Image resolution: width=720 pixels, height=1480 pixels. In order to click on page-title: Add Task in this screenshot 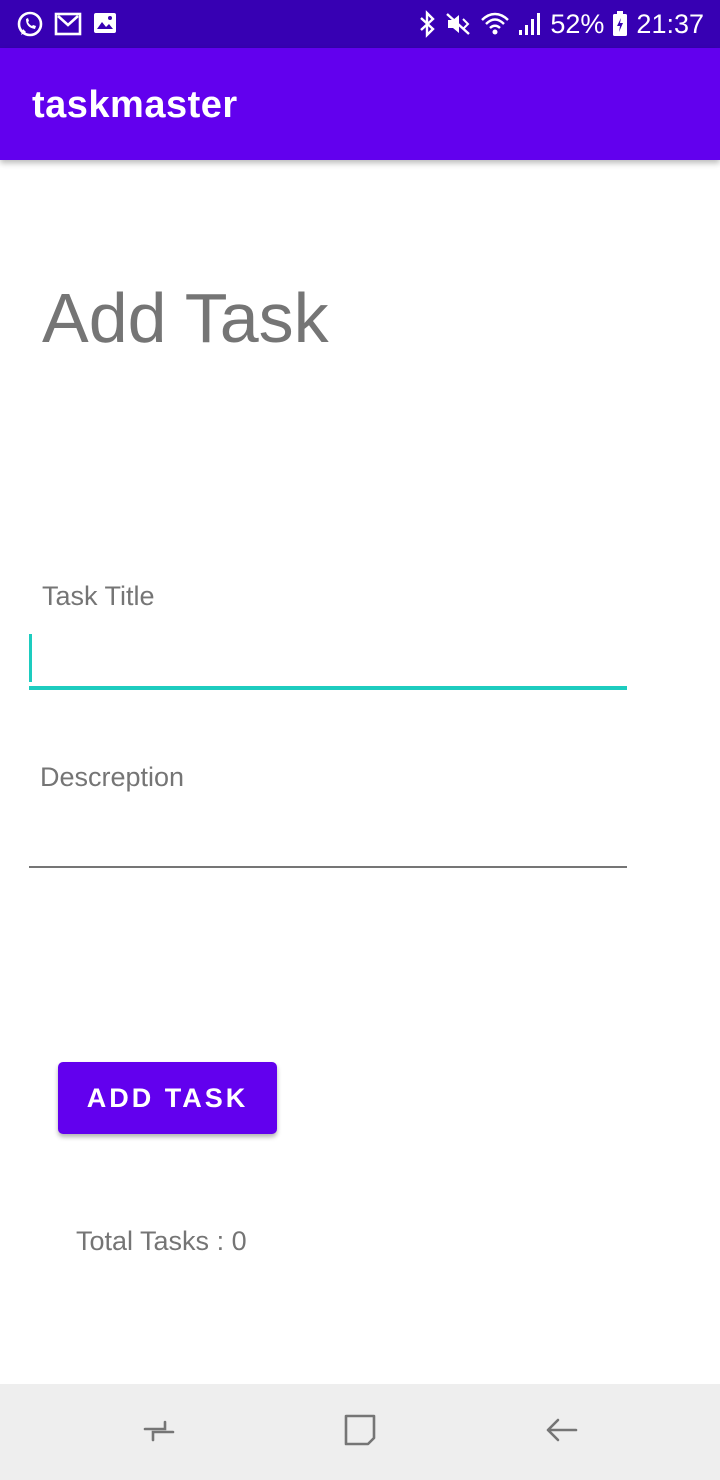, I will do `click(185, 318)`.